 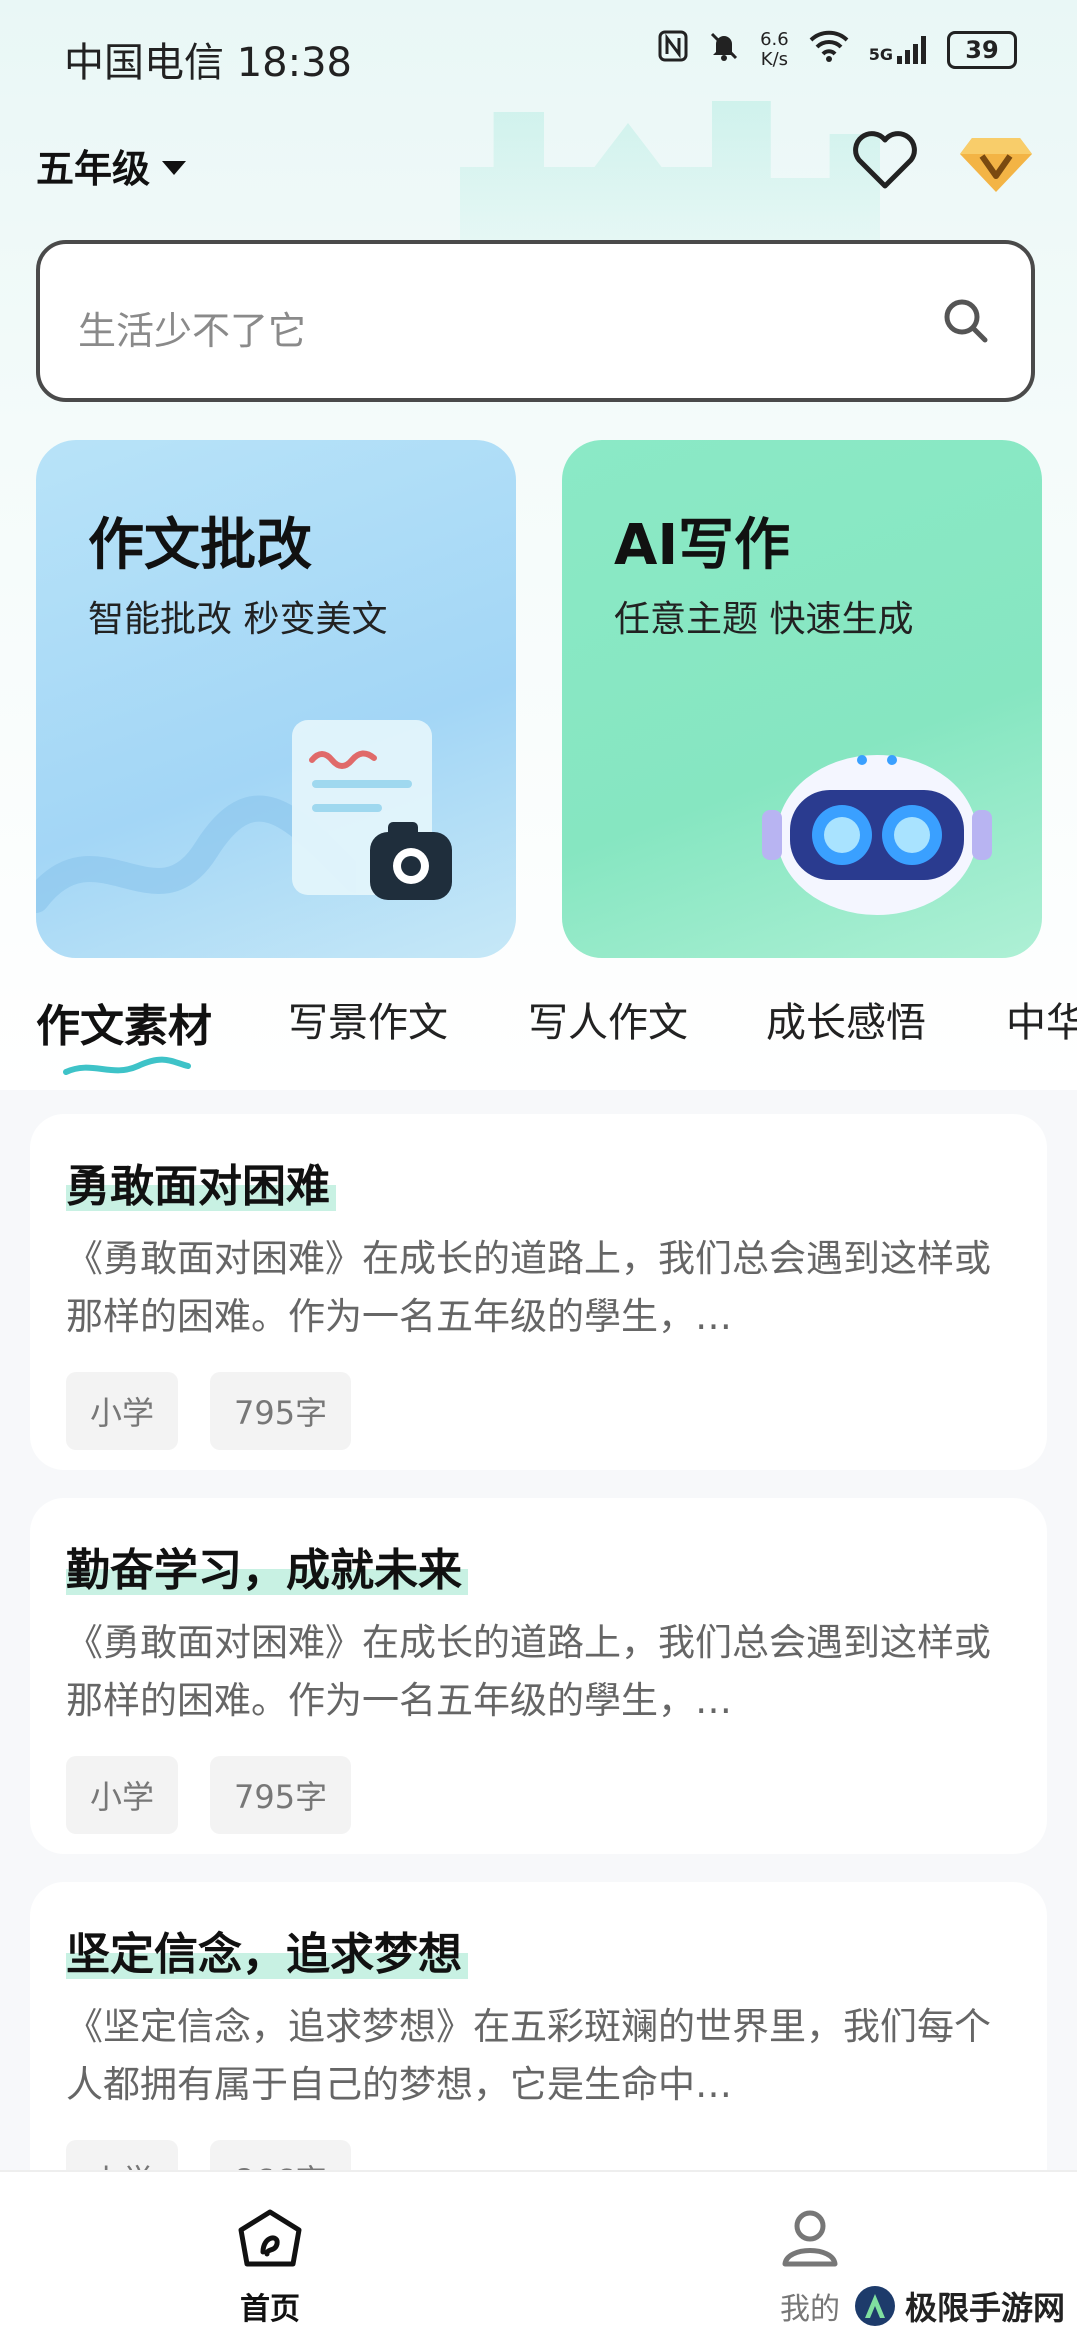 What do you see at coordinates (270, 2268) in the screenshot?
I see `nav-home: 首页` at bounding box center [270, 2268].